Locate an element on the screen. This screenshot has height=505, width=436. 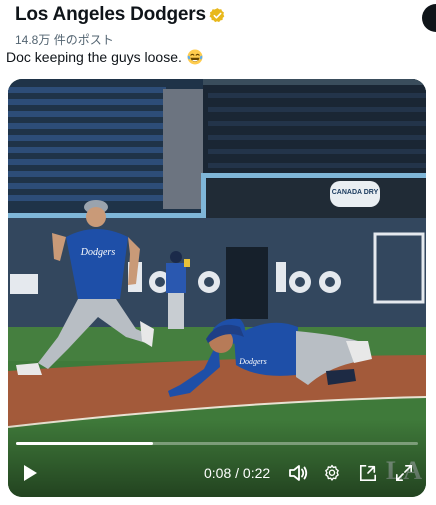
volume-icon is located at coordinates (298, 473).